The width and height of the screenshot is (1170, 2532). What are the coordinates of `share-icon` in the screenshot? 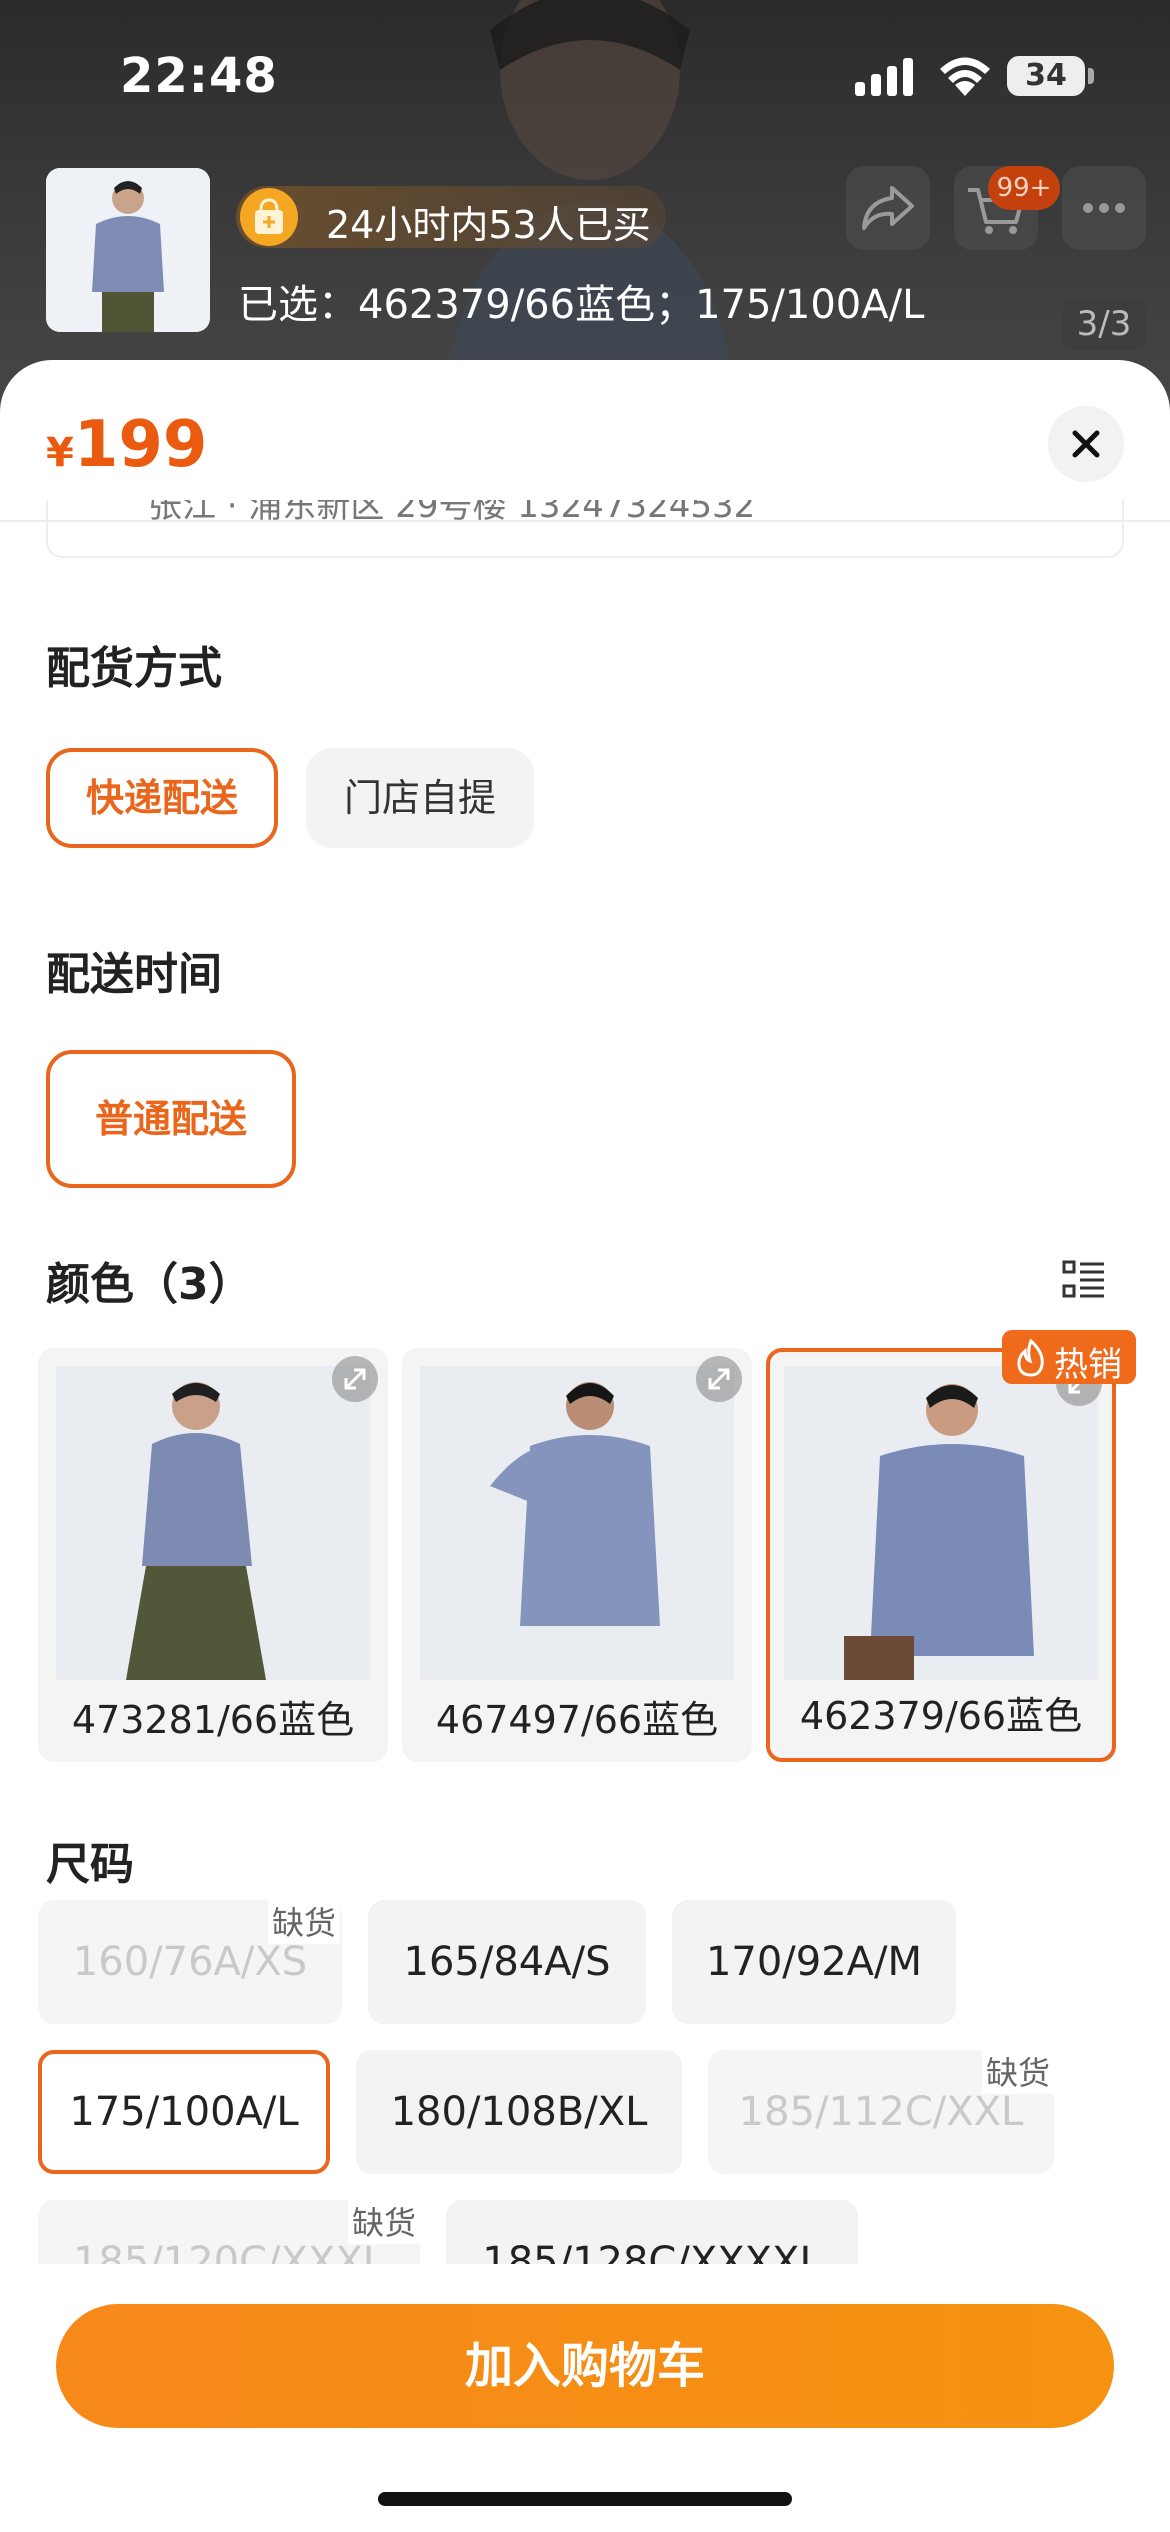 It's located at (888, 208).